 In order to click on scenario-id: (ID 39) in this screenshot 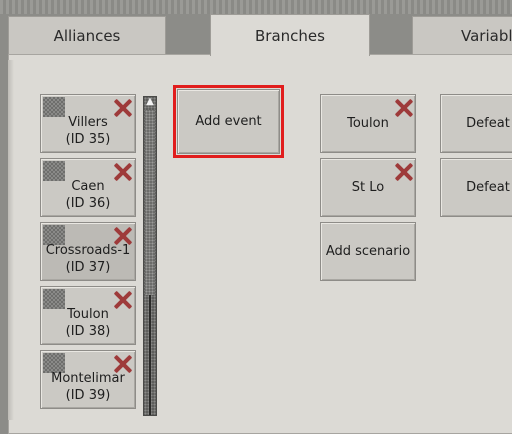, I will do `click(88, 395)`.